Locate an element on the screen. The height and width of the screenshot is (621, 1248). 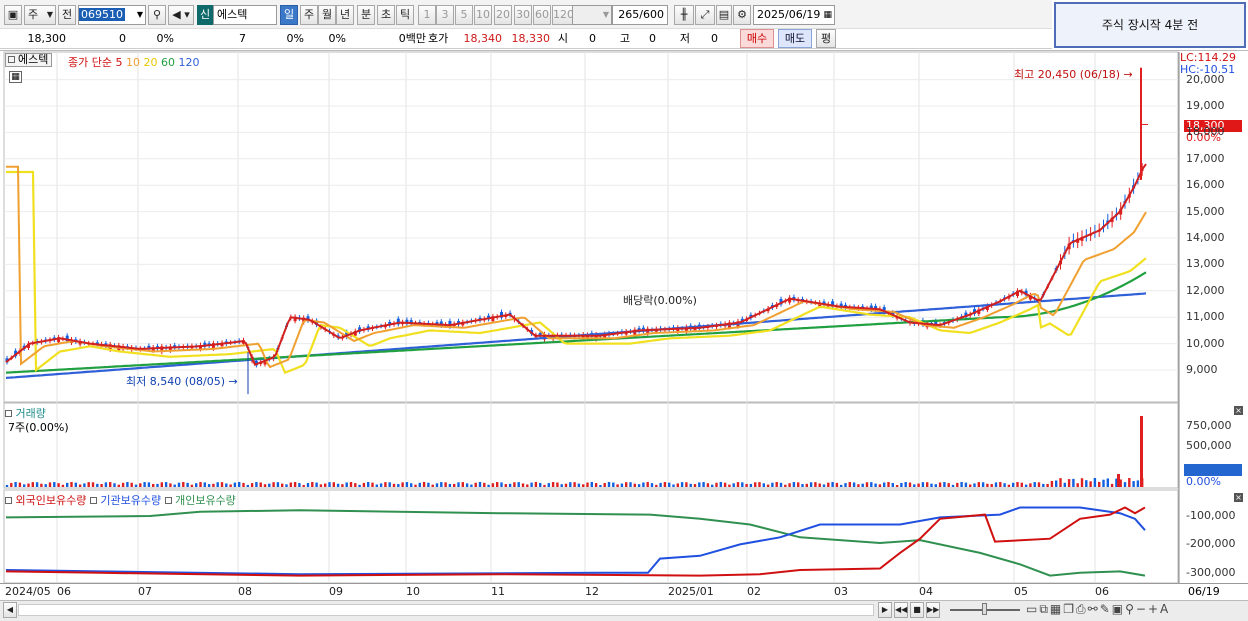
edit-icon: ✎ is located at coordinates (1106, 609).